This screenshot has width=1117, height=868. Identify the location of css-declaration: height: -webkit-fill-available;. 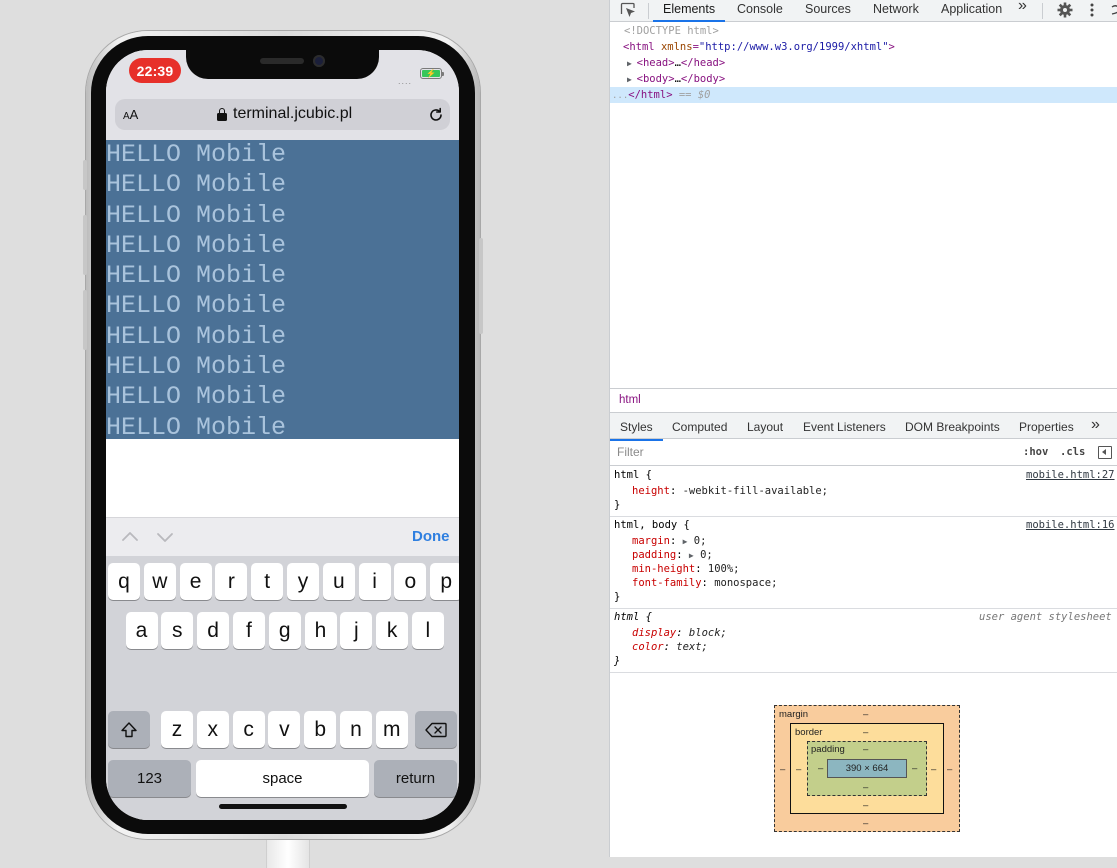
(730, 491).